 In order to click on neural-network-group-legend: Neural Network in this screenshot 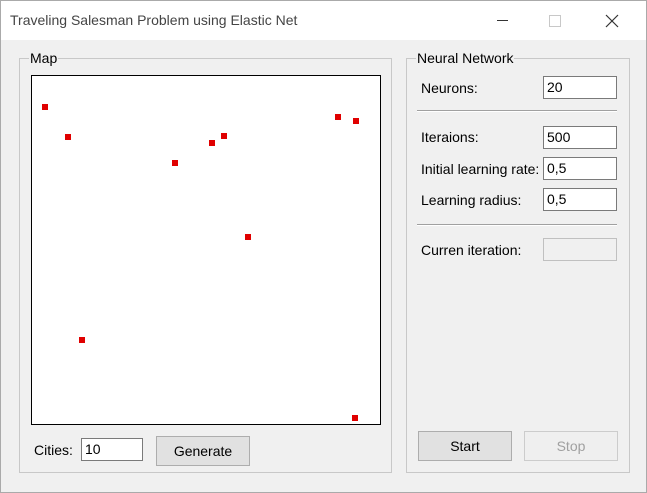, I will do `click(465, 58)`.